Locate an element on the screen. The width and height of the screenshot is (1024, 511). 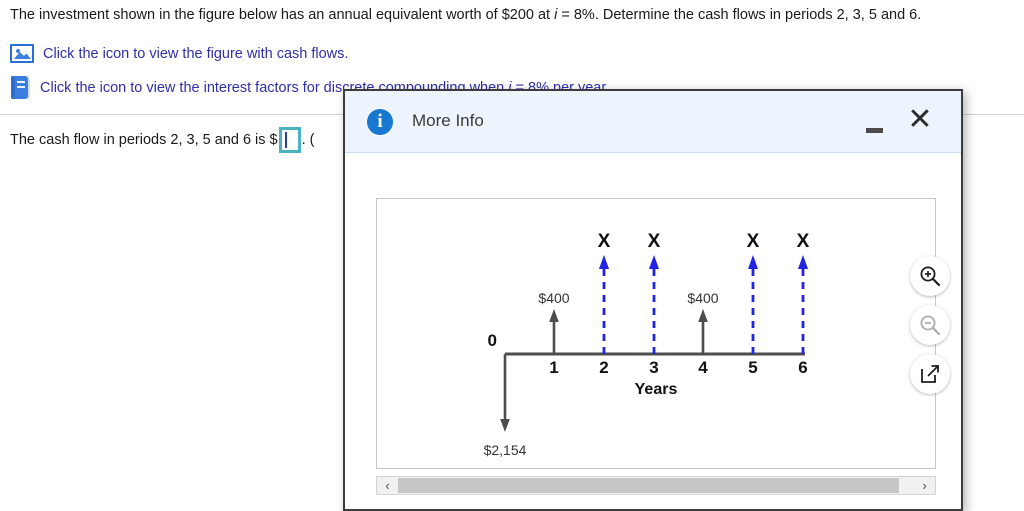
svg-text: Years is located at coordinates (656, 389).